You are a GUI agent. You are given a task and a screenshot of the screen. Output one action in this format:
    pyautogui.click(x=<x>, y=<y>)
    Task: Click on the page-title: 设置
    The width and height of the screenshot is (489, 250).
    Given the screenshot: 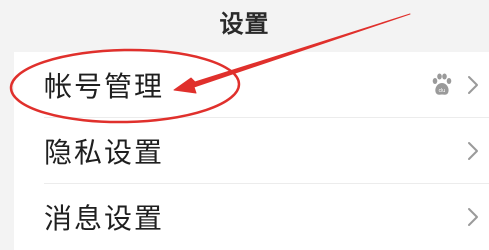 What is the action you would take?
    pyautogui.click(x=244, y=24)
    